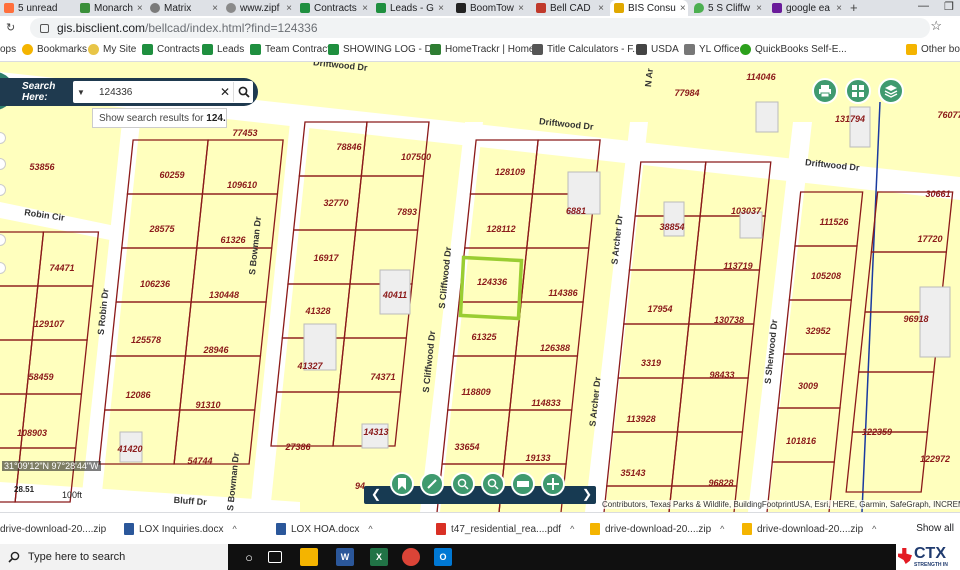 This screenshot has height=570, width=960. What do you see at coordinates (490, 8) in the screenshot?
I see `tab-boomtown: BoomTow ×` at bounding box center [490, 8].